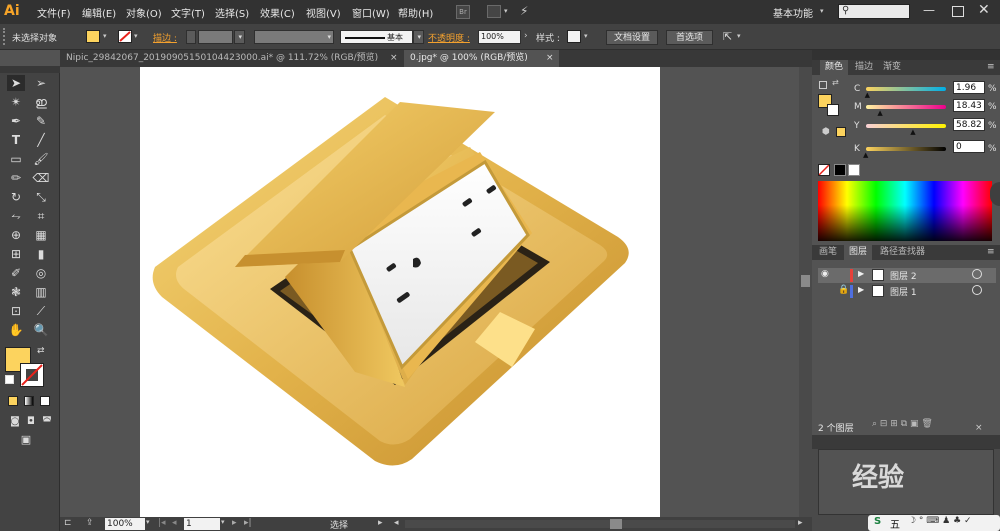 The image size is (1000, 531). Describe the element at coordinates (874, 11) in the screenshot. I see `search-input: ⚲` at that location.